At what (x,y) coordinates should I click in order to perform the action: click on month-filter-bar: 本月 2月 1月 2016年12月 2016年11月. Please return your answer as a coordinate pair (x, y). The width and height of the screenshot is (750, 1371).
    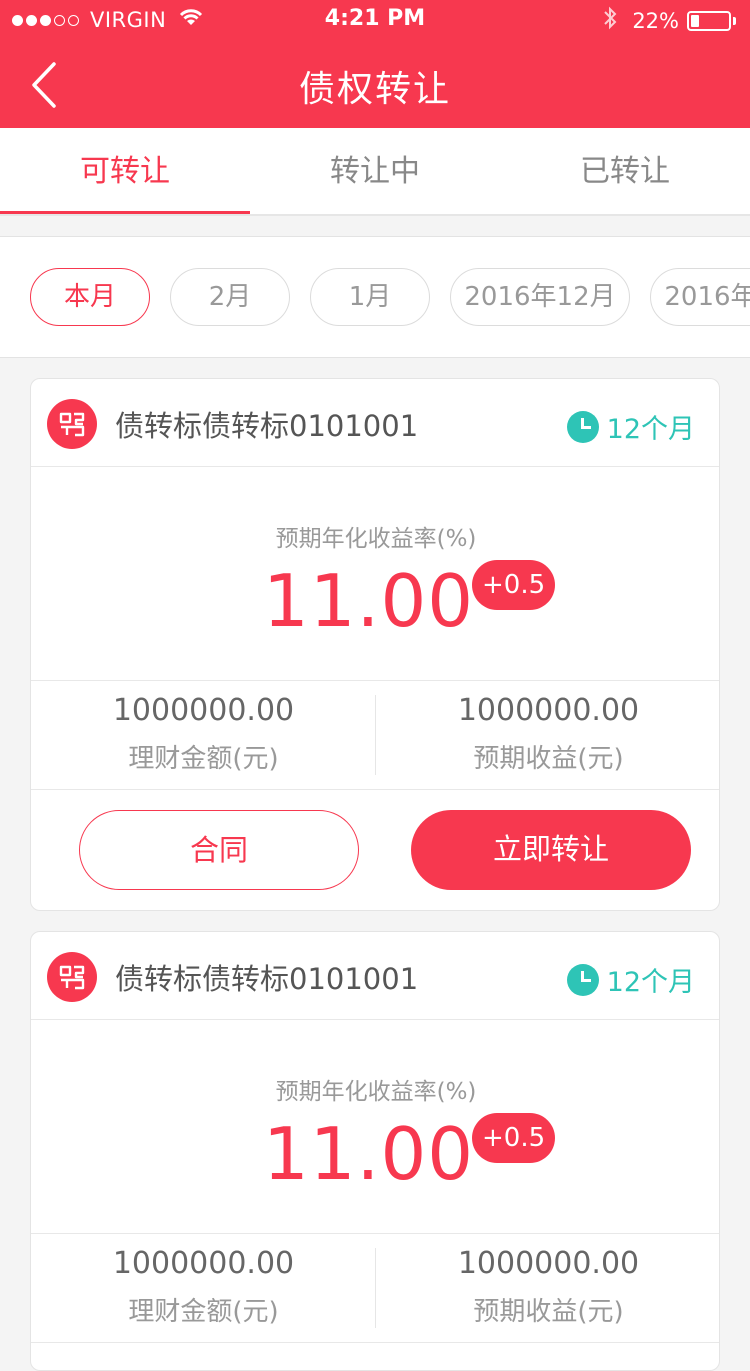
    Looking at the image, I should click on (375, 297).